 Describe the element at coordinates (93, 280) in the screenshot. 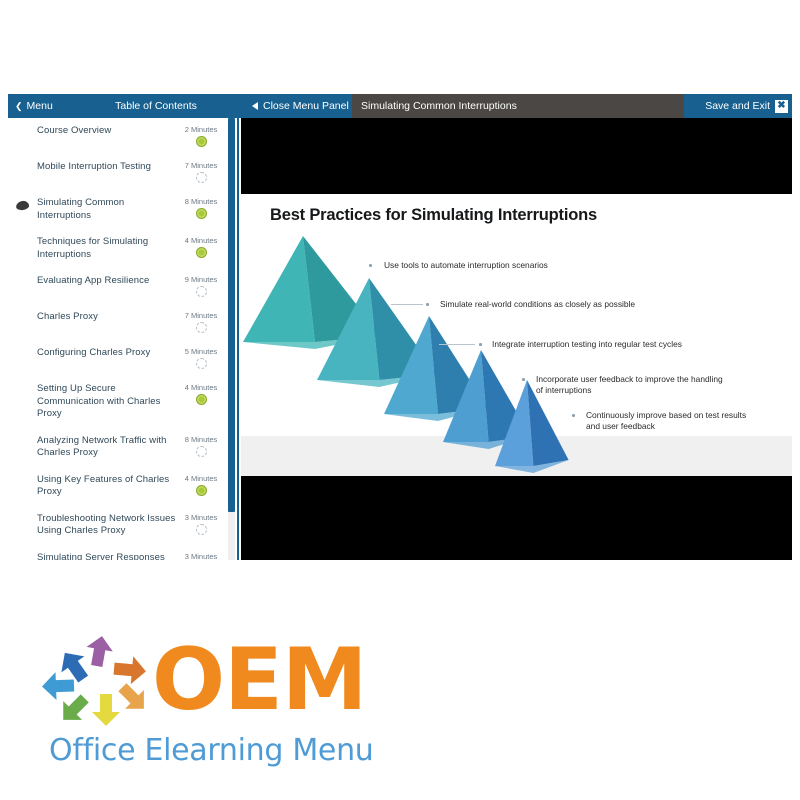

I see `toc-item-label: Evaluating App Resilience` at that location.